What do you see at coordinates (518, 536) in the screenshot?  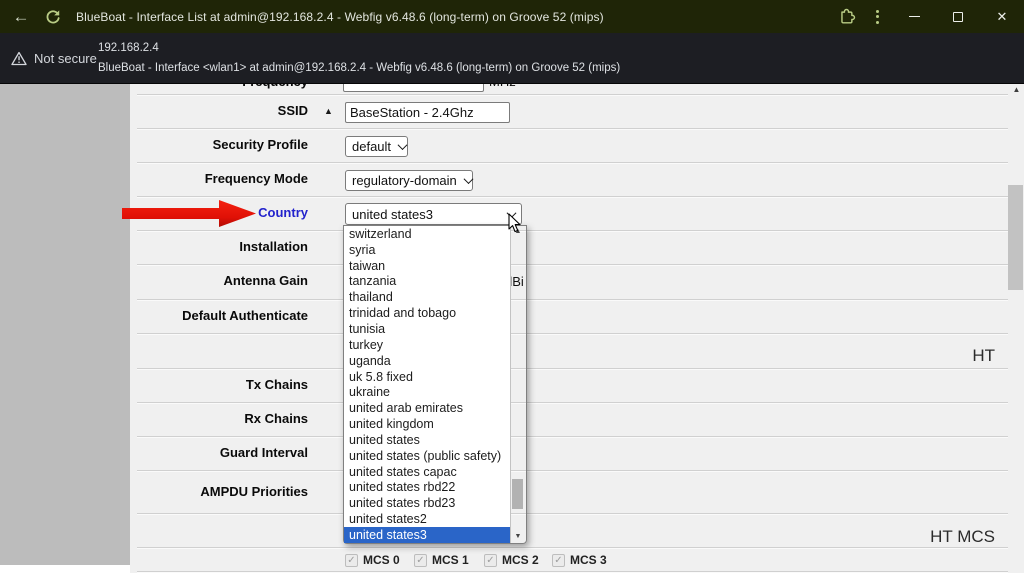 I see `scroll-down-icon: ▼` at bounding box center [518, 536].